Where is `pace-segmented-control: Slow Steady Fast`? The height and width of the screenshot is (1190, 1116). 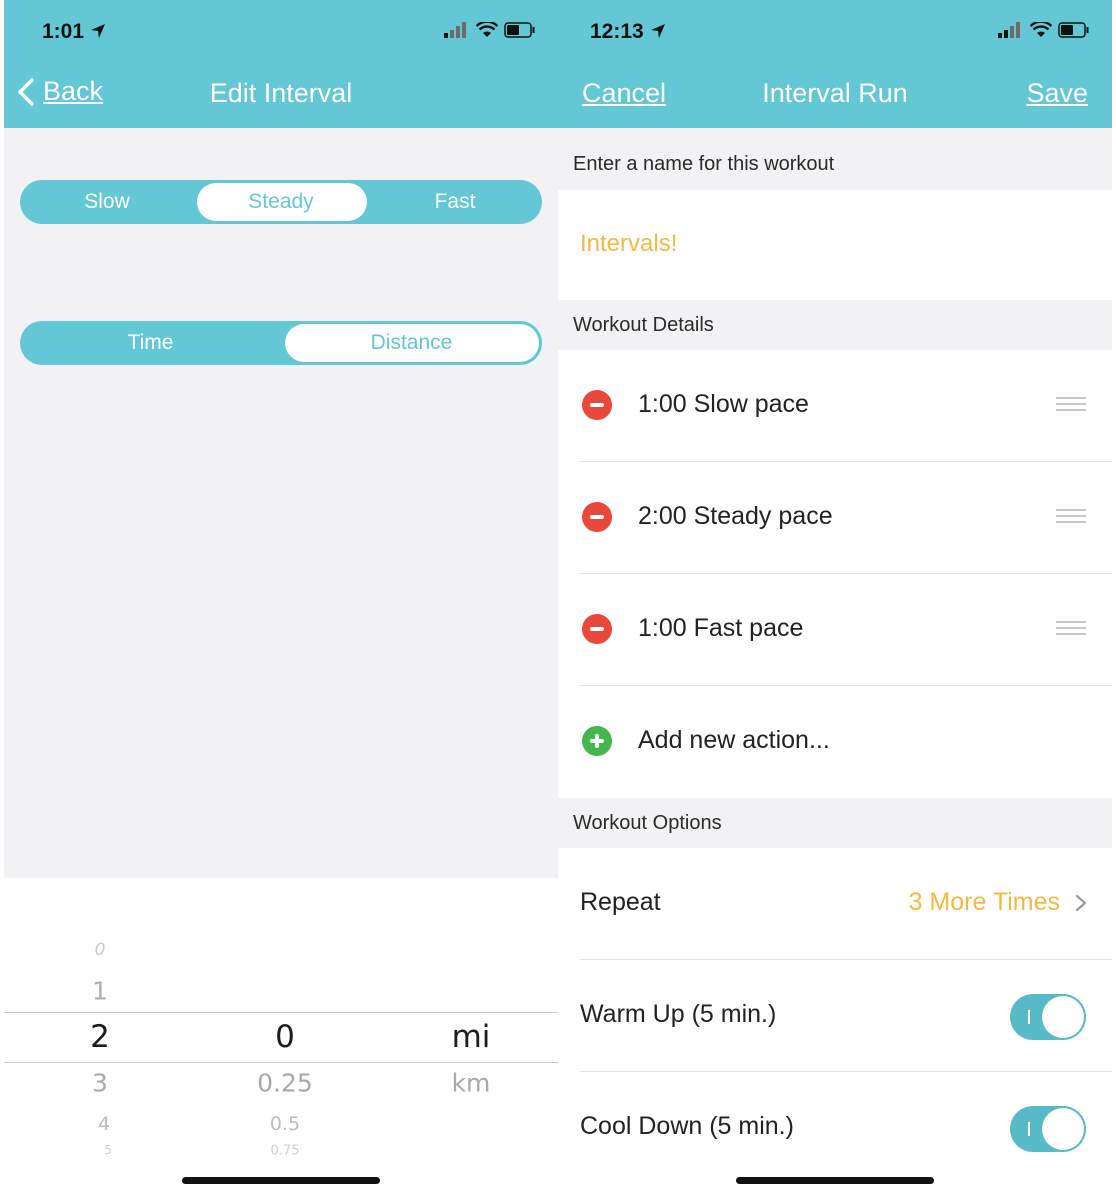 pace-segmented-control: Slow Steady Fast is located at coordinates (281, 202).